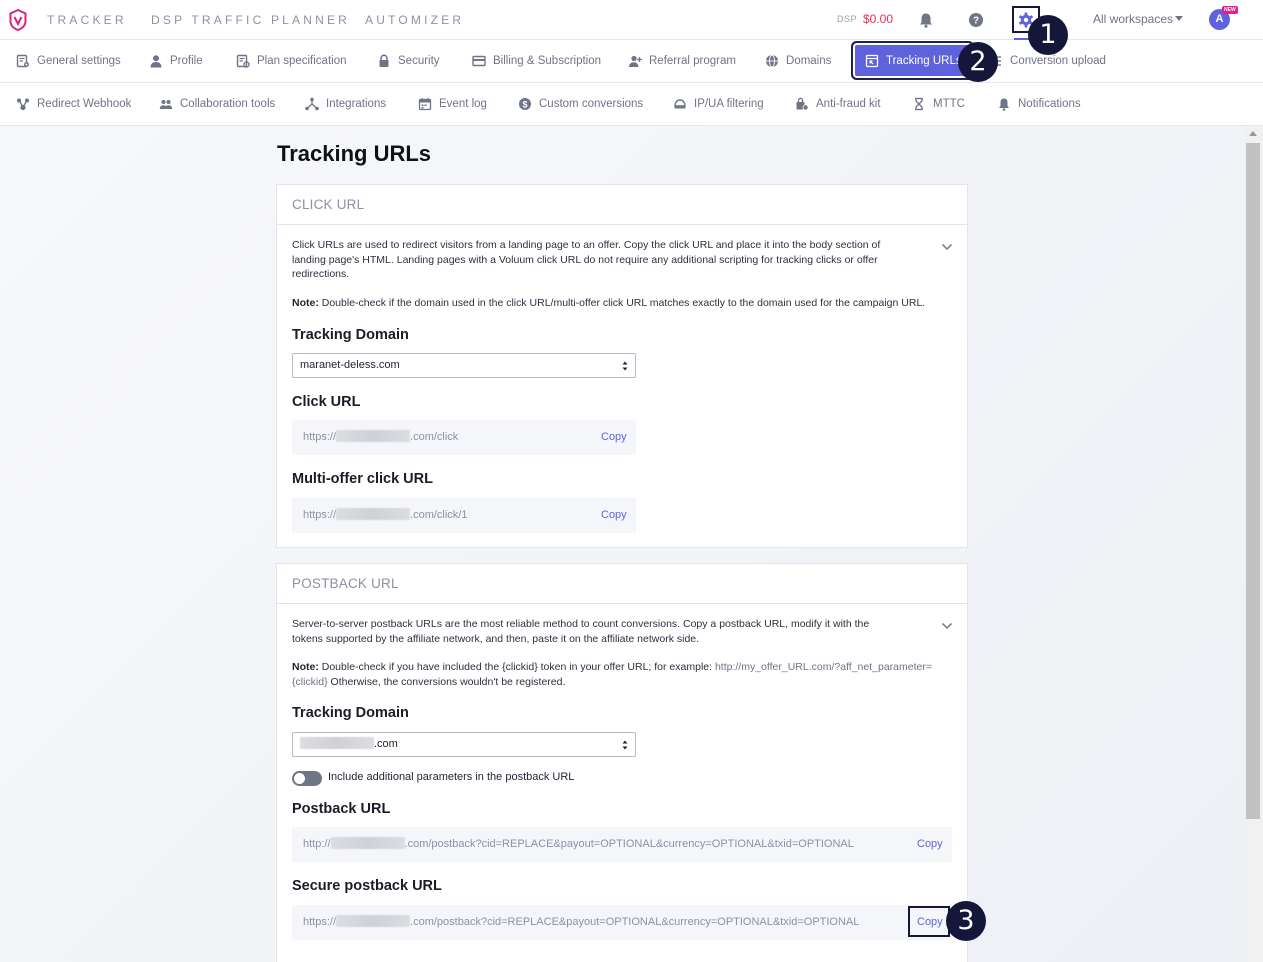  What do you see at coordinates (1253, 133) in the screenshot?
I see `scroll-up-arrow-icon` at bounding box center [1253, 133].